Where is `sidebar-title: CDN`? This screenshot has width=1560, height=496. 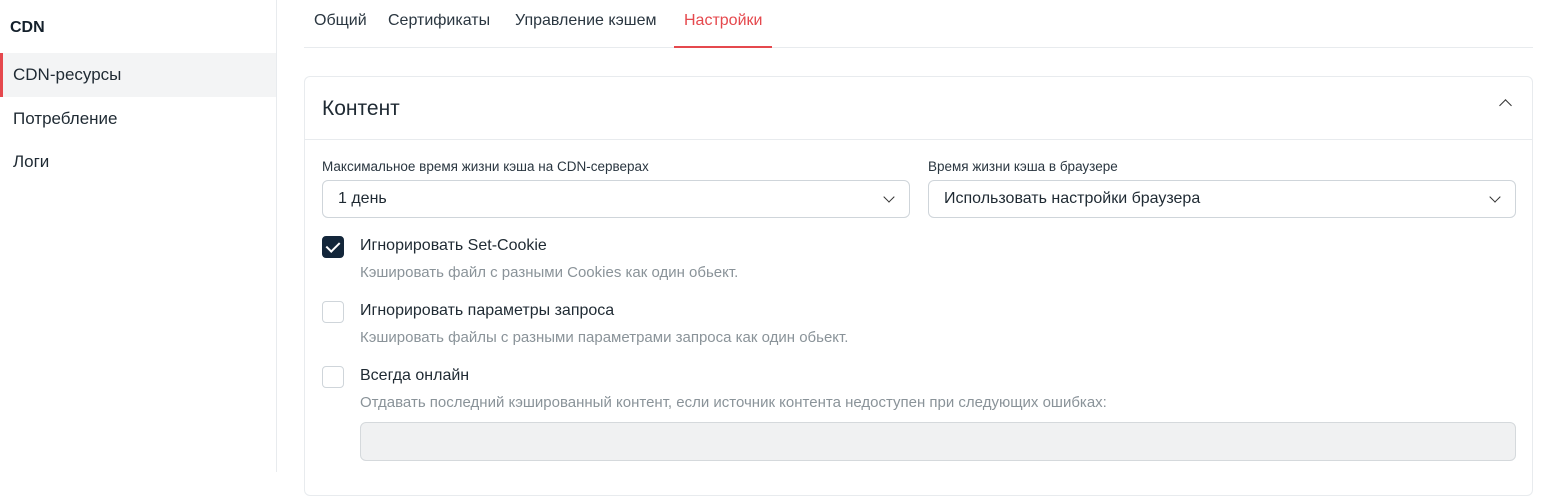
sidebar-title: CDN is located at coordinates (27, 27).